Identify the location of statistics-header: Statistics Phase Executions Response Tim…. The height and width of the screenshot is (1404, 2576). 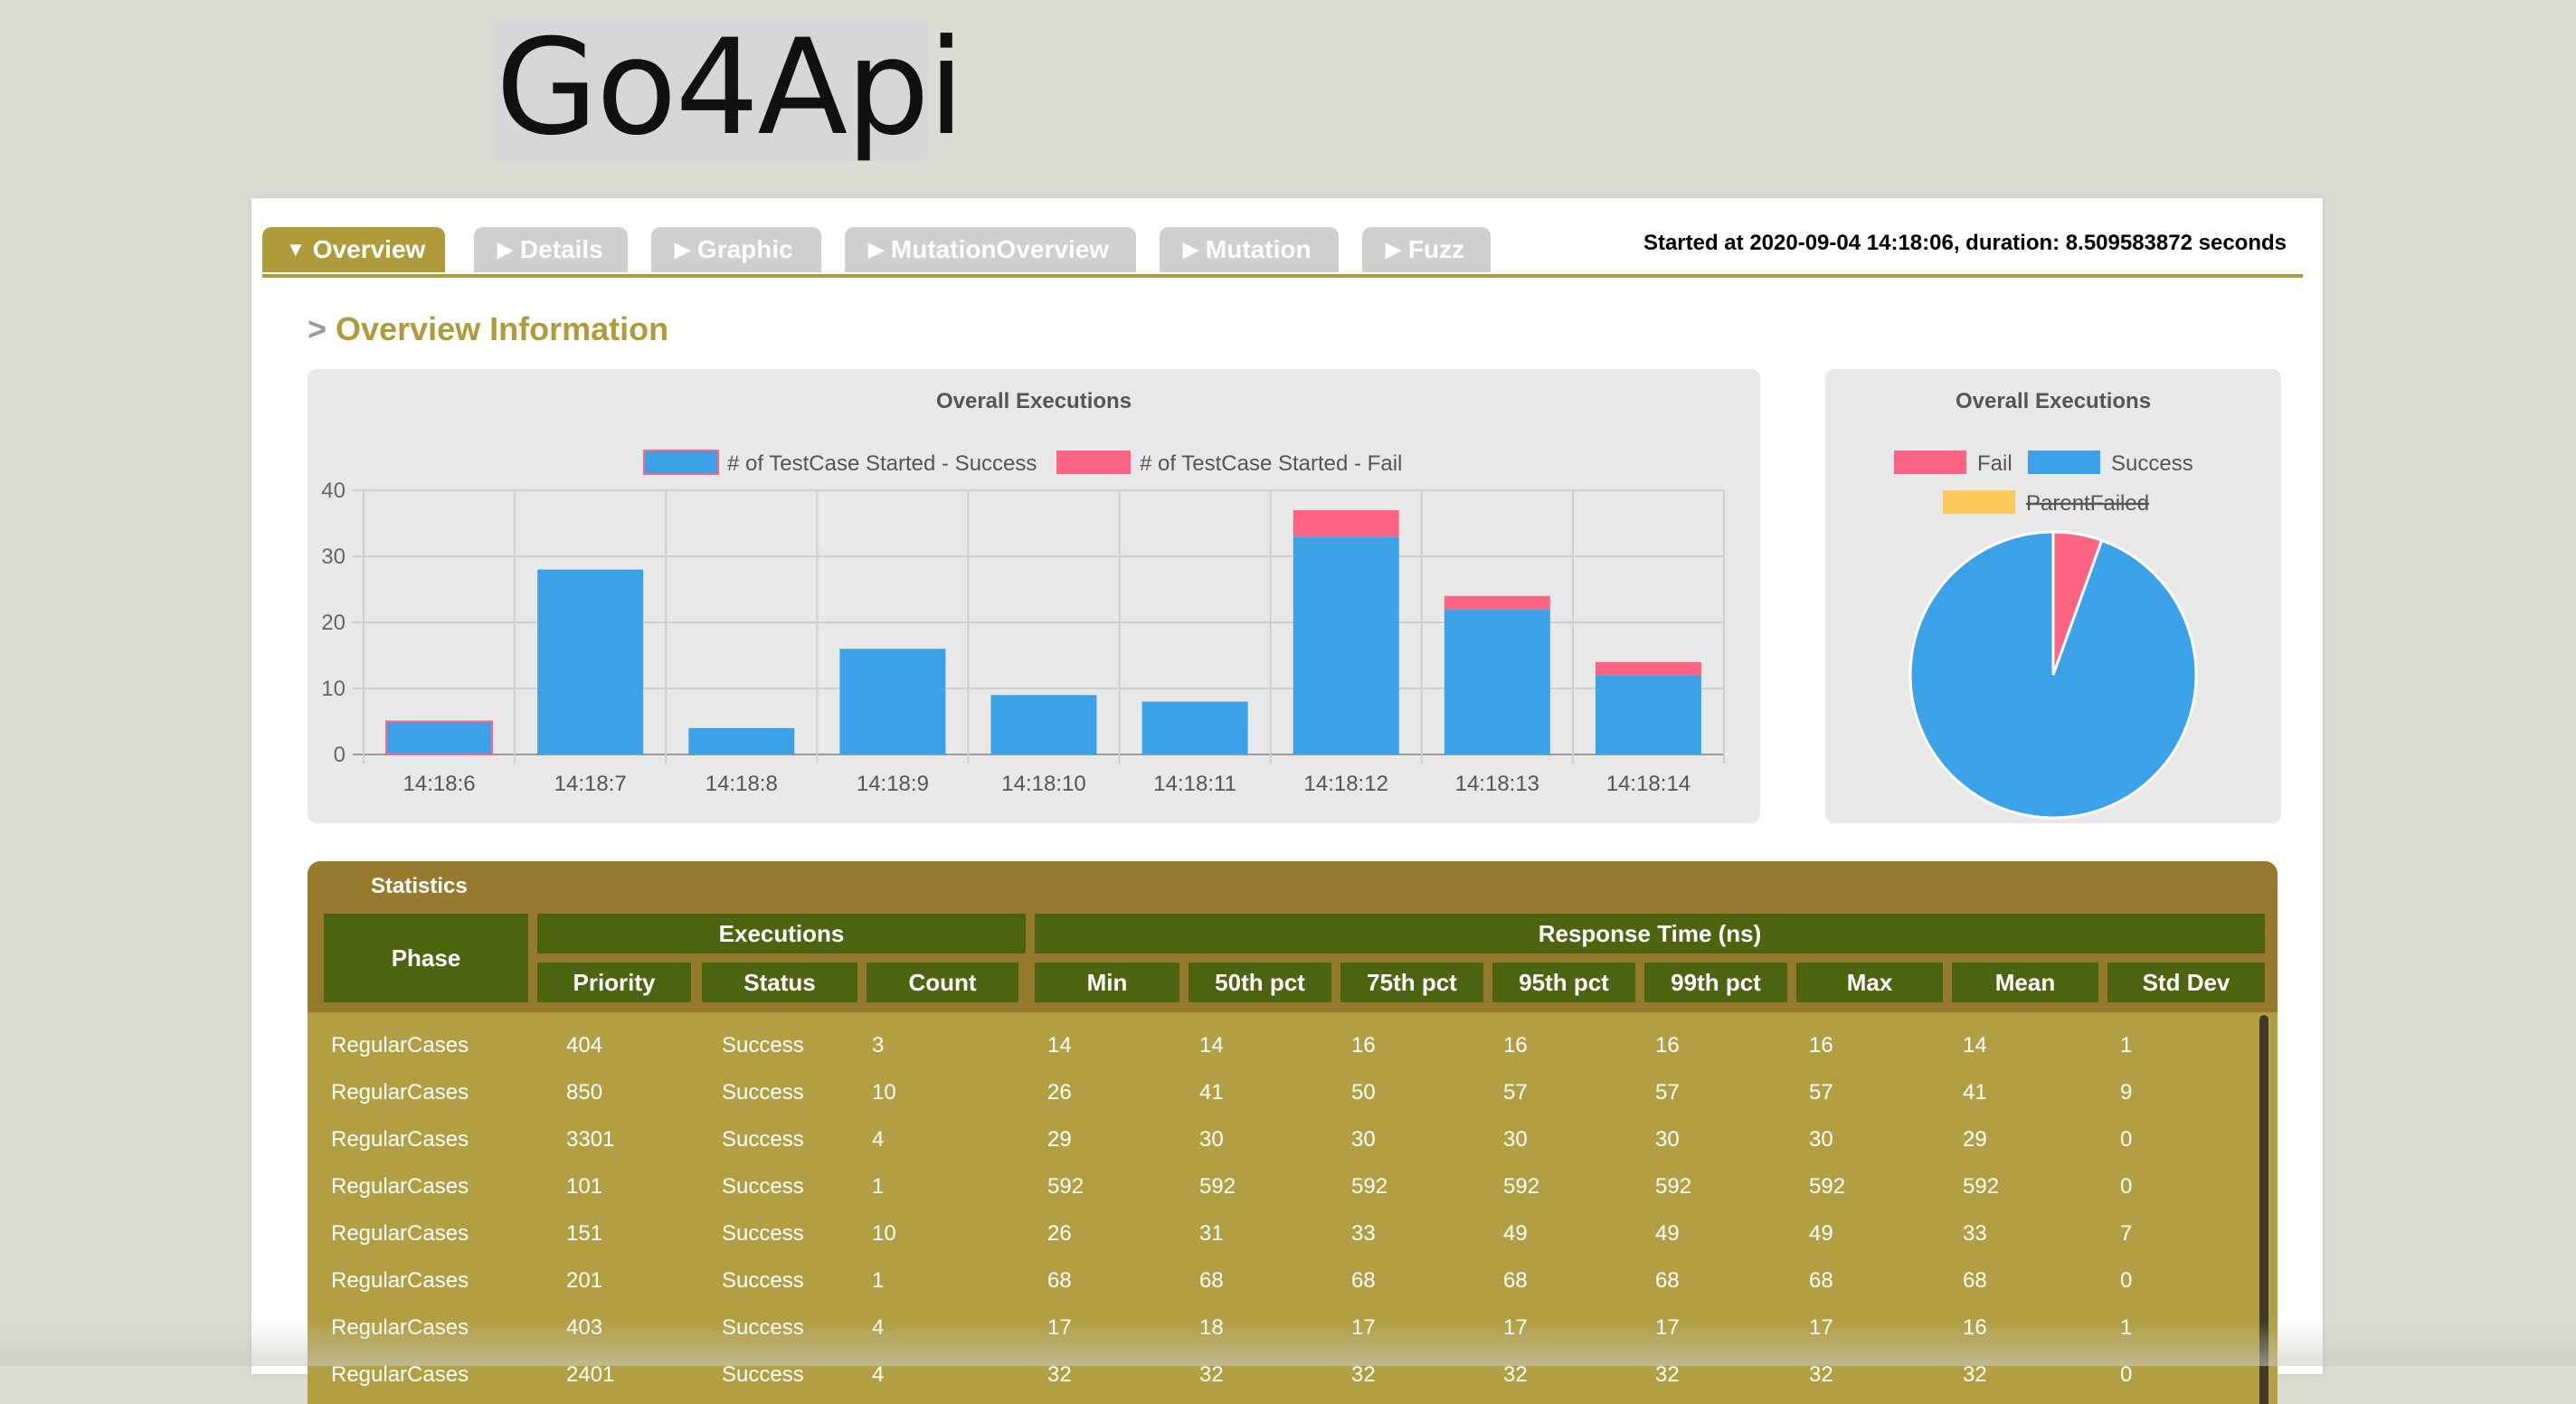
(1293, 936).